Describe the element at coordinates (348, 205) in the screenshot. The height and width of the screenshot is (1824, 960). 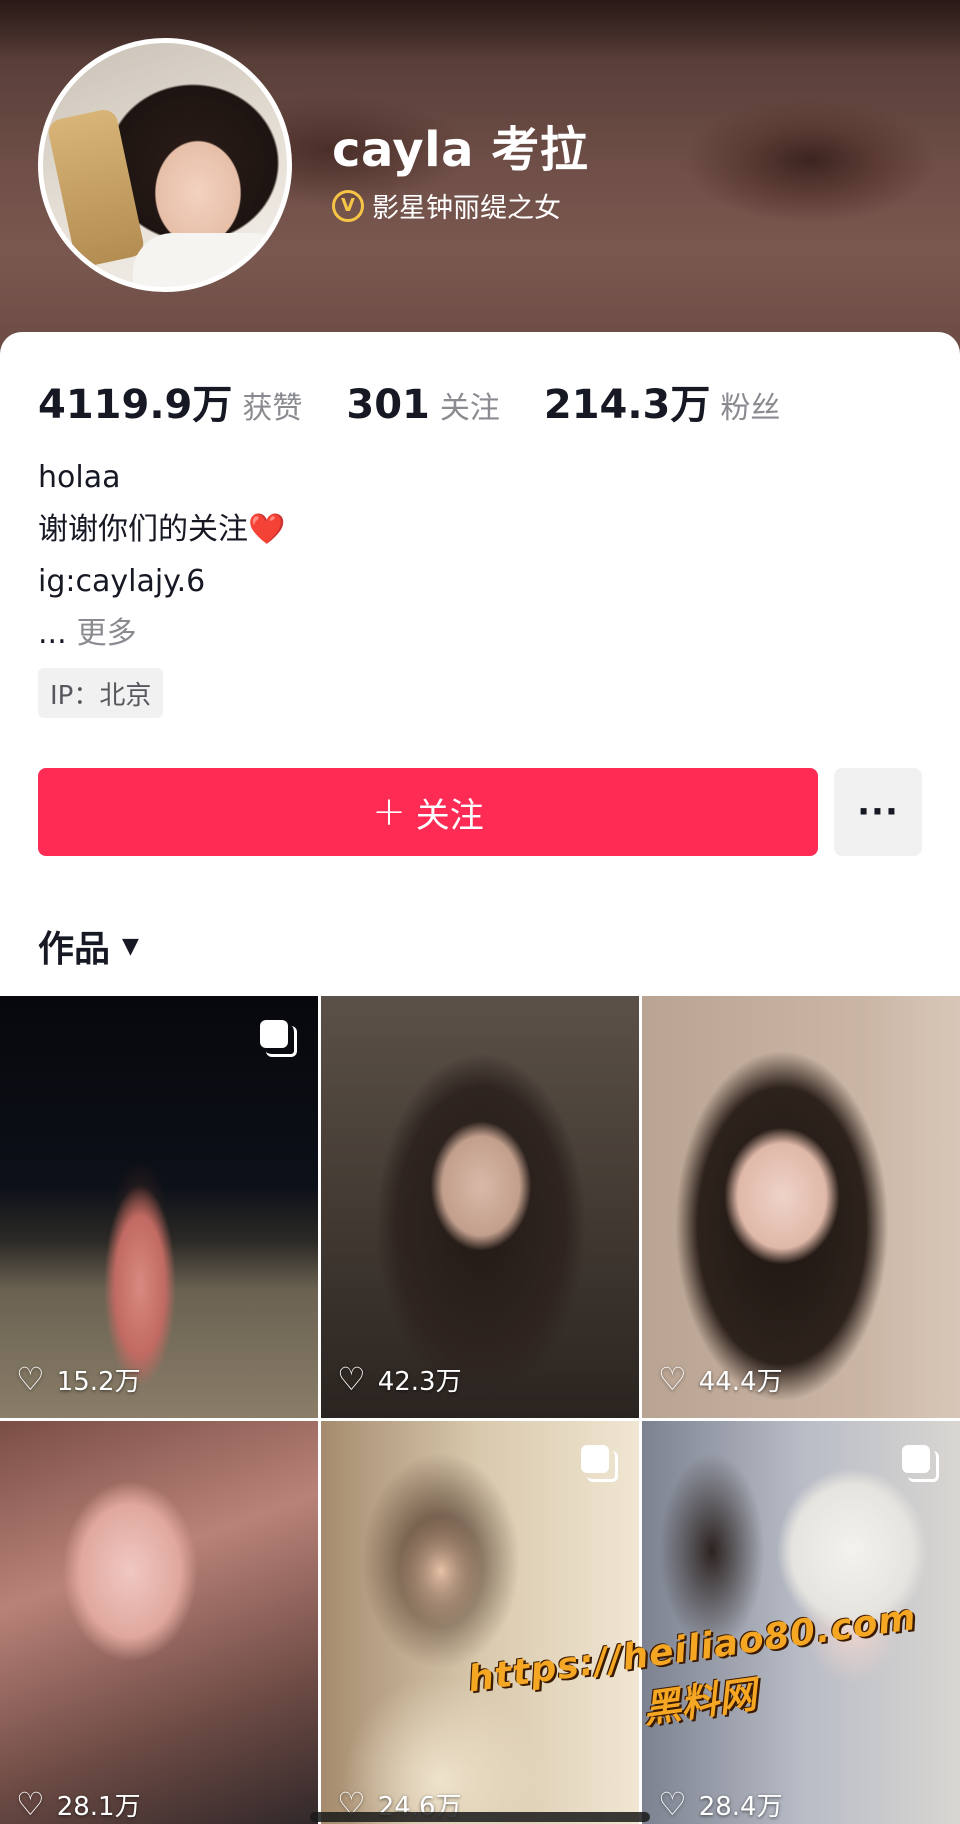
I see `verified-v-icon: V` at that location.